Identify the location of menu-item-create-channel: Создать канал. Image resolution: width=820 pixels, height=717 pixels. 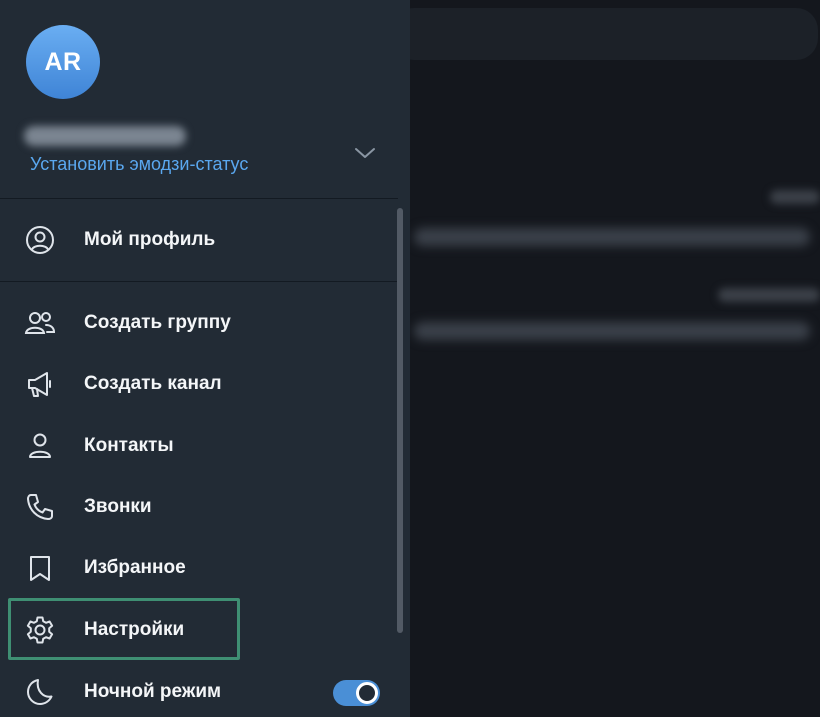
(199, 384).